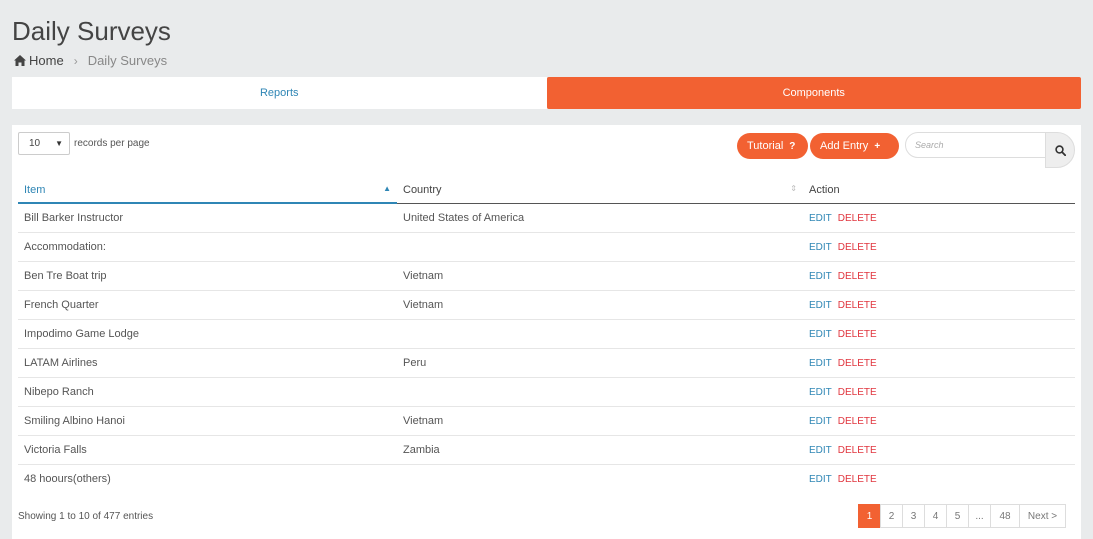 The height and width of the screenshot is (539, 1093). I want to click on cell-item: French Quarter, so click(207, 305).